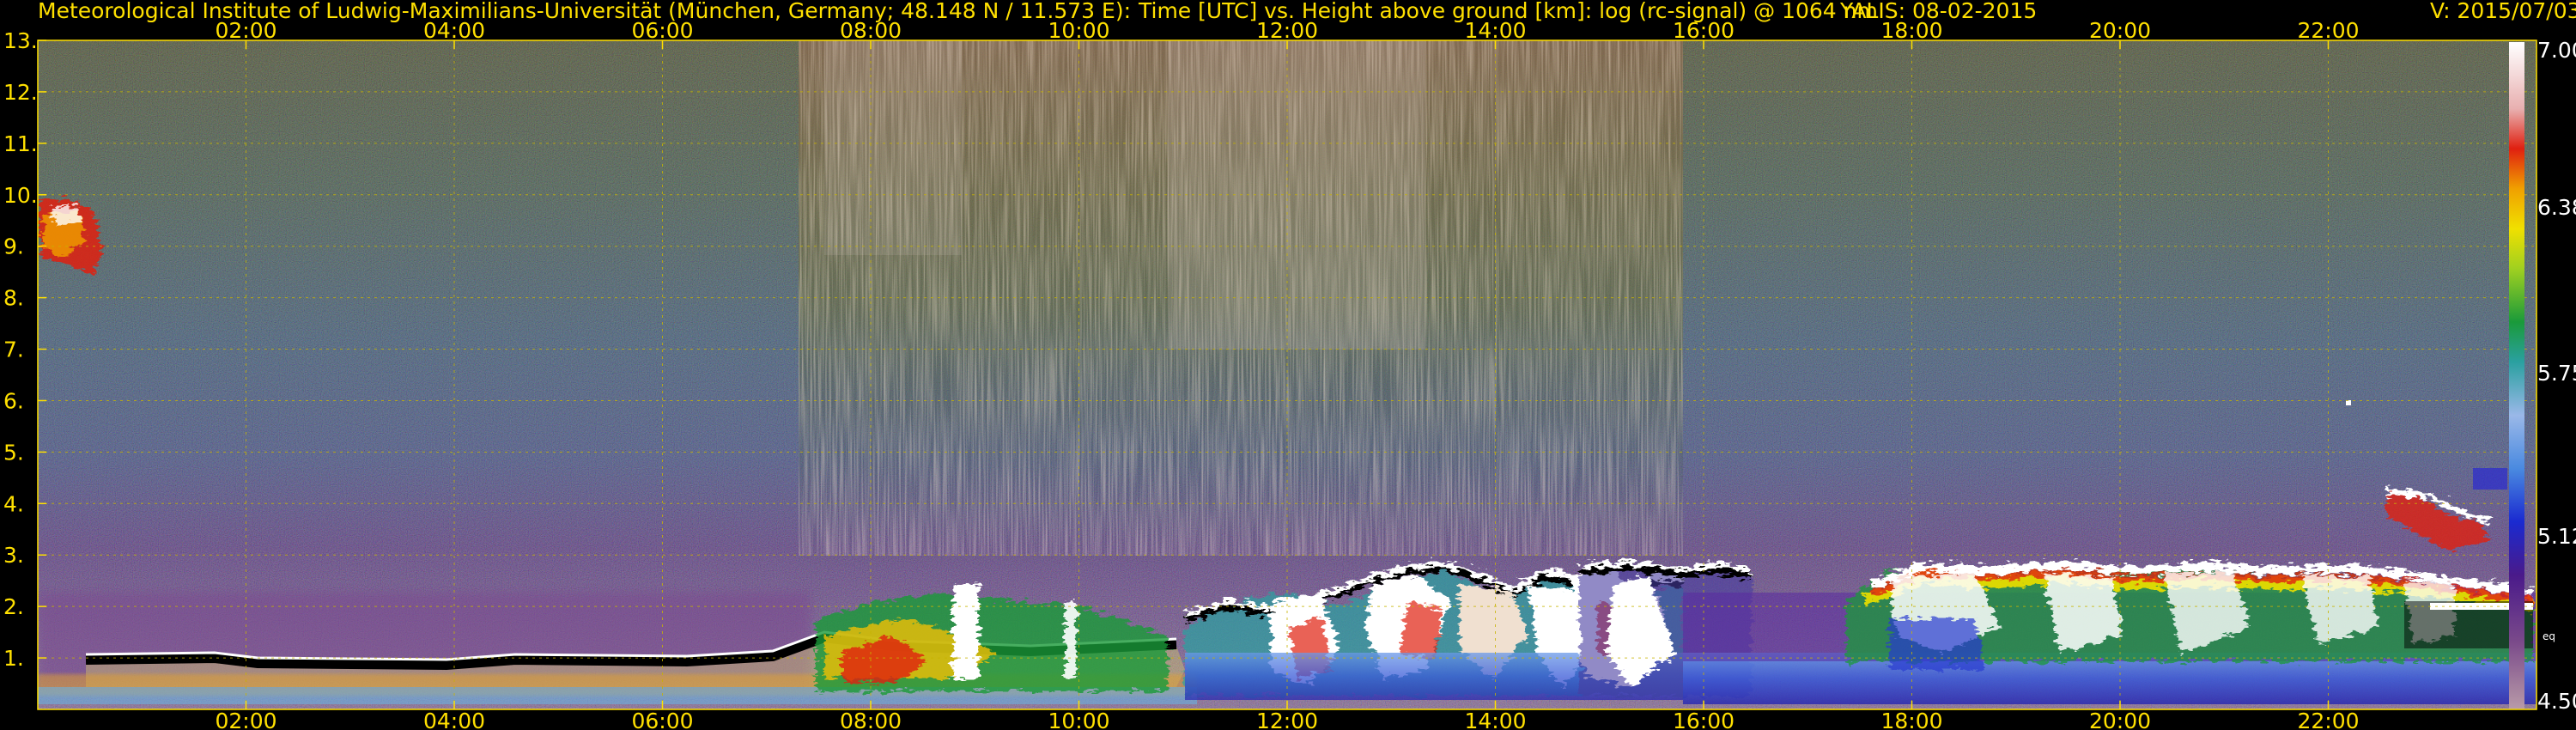  I want to click on colorbar-label-4: 5.12, so click(2557, 536).